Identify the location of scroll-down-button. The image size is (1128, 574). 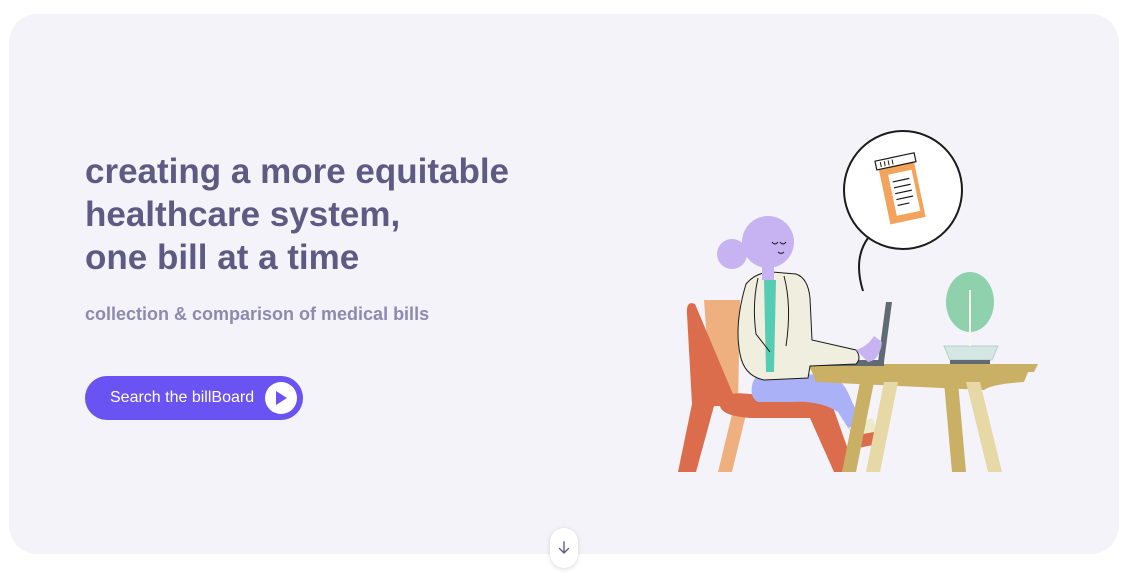
(564, 548).